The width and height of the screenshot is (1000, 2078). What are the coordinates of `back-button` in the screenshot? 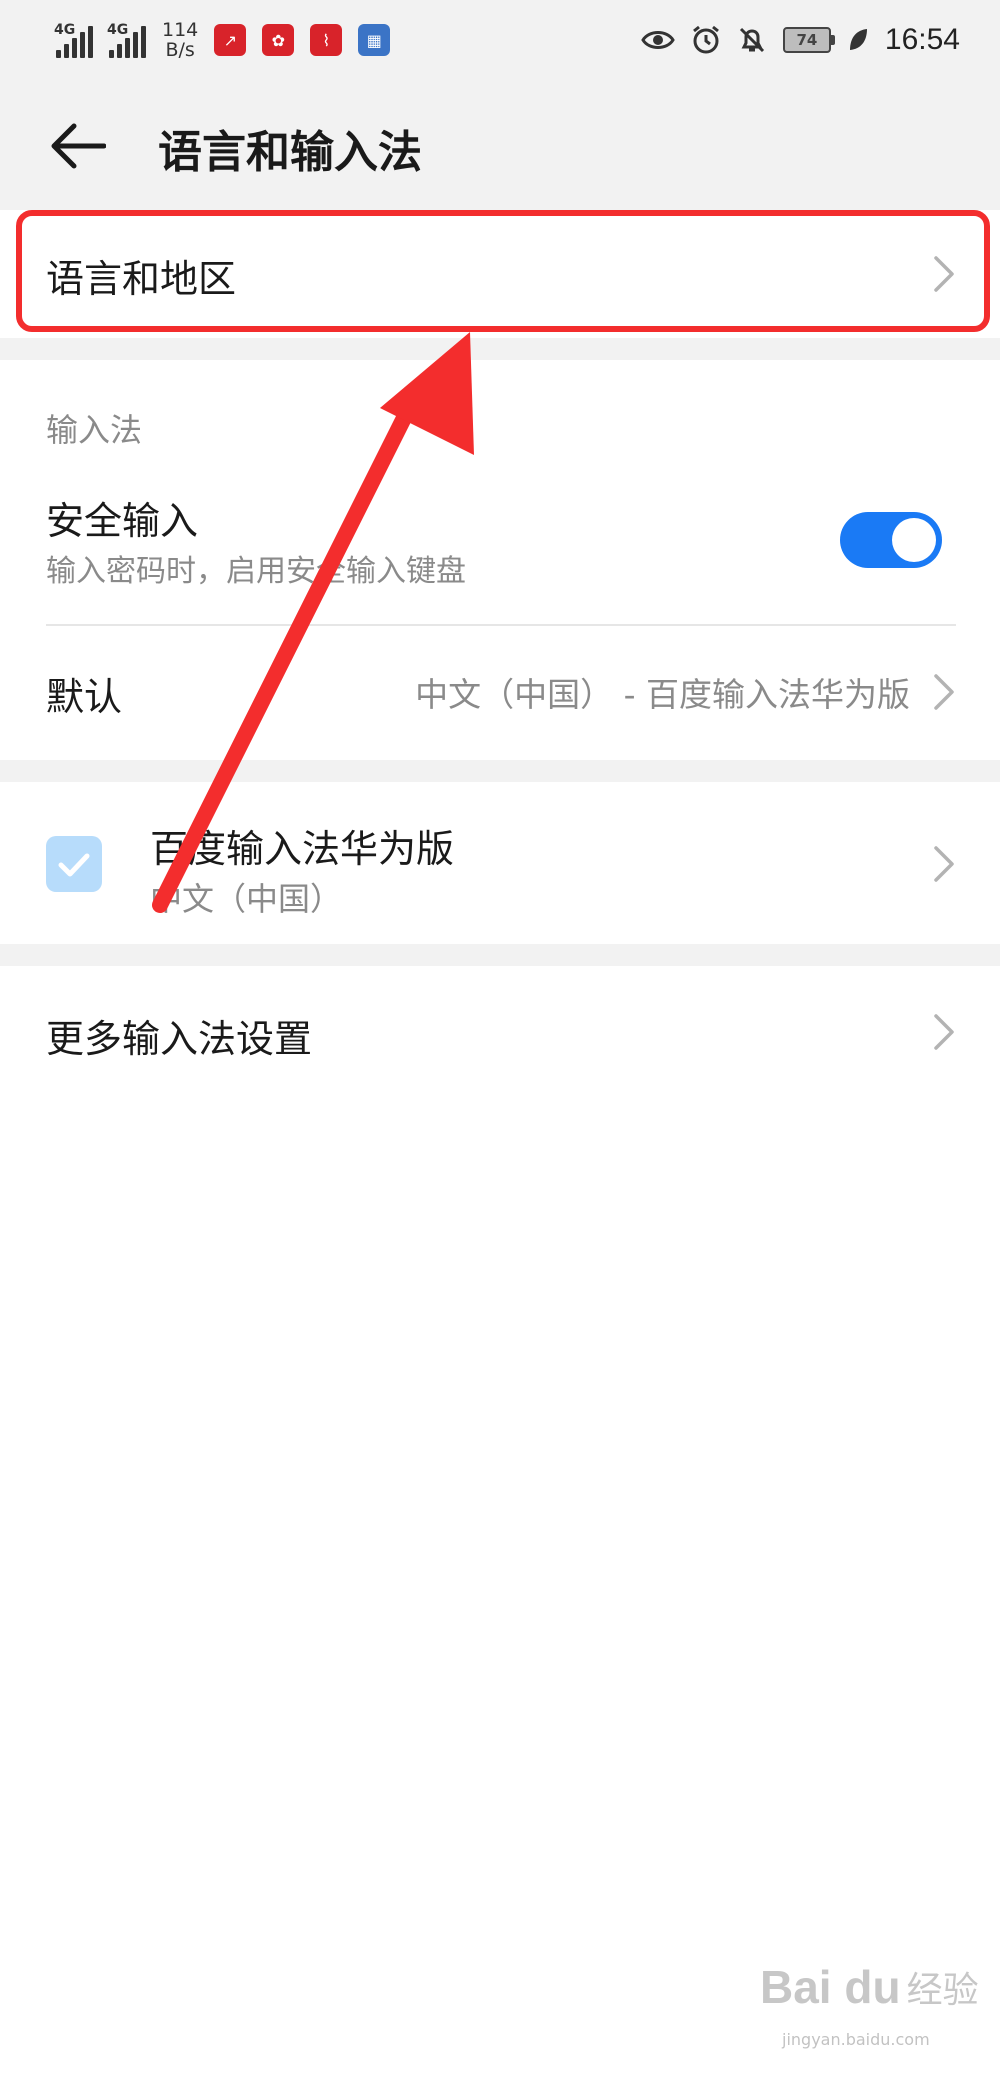 It's located at (78, 146).